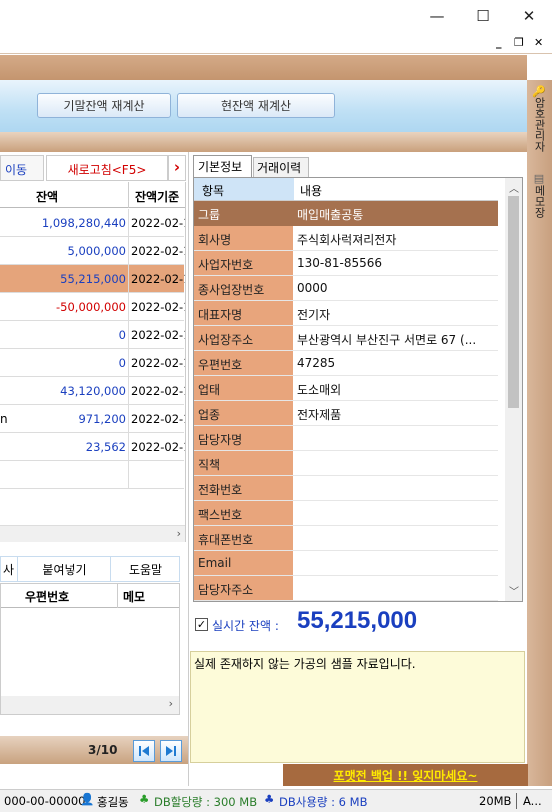  I want to click on table-row: 43,120,000 2022-02-1, so click(92, 391).